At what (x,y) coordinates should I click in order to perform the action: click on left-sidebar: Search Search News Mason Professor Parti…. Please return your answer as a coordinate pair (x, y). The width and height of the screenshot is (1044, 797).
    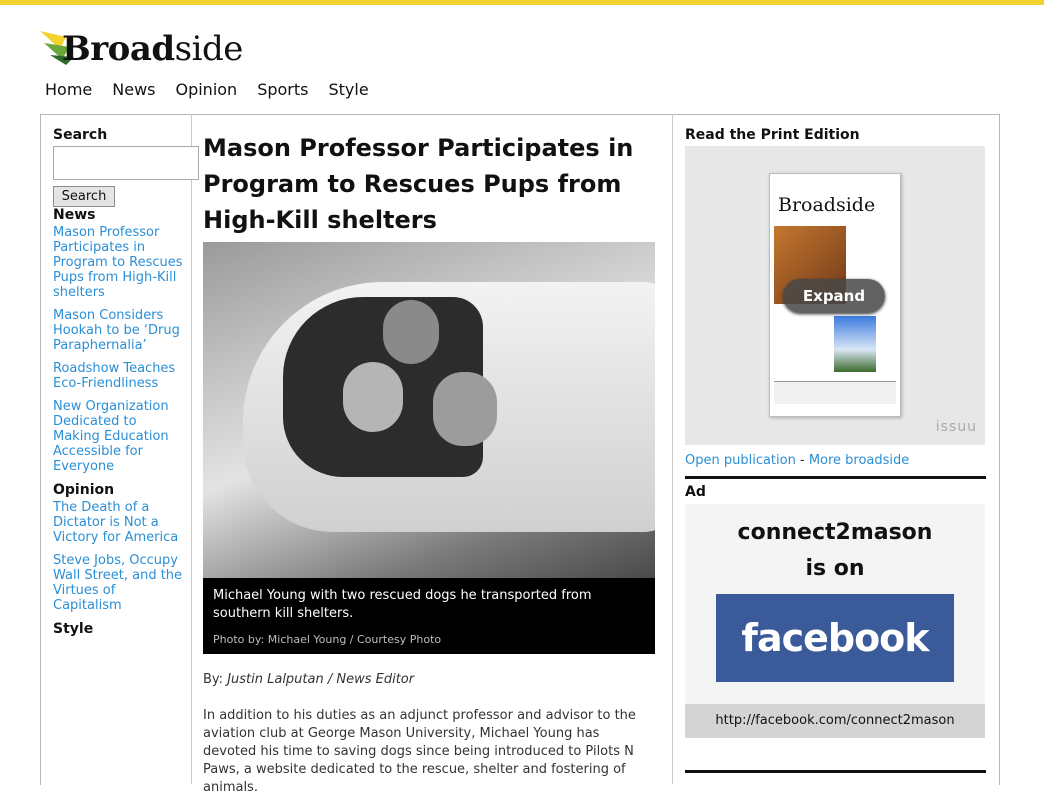
    Looking at the image, I should click on (126, 382).